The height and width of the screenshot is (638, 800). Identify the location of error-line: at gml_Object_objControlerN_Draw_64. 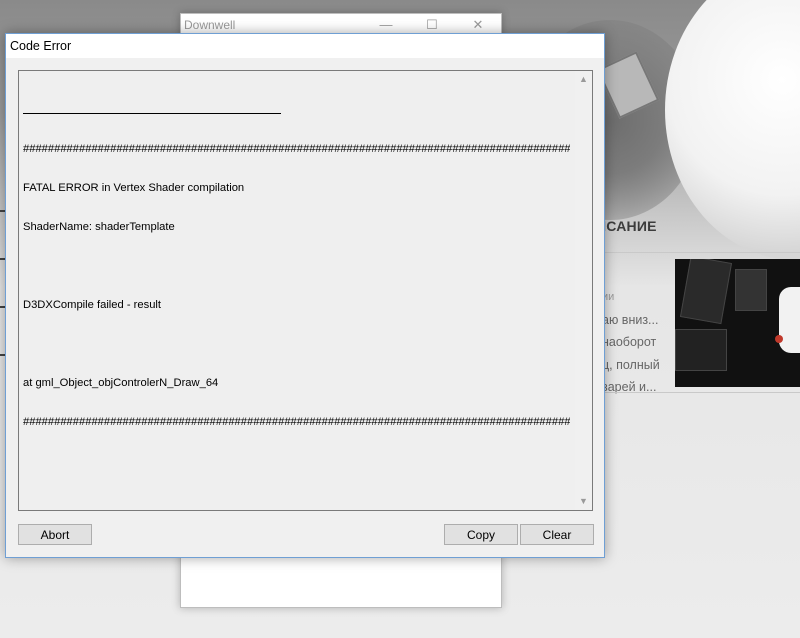
(121, 383).